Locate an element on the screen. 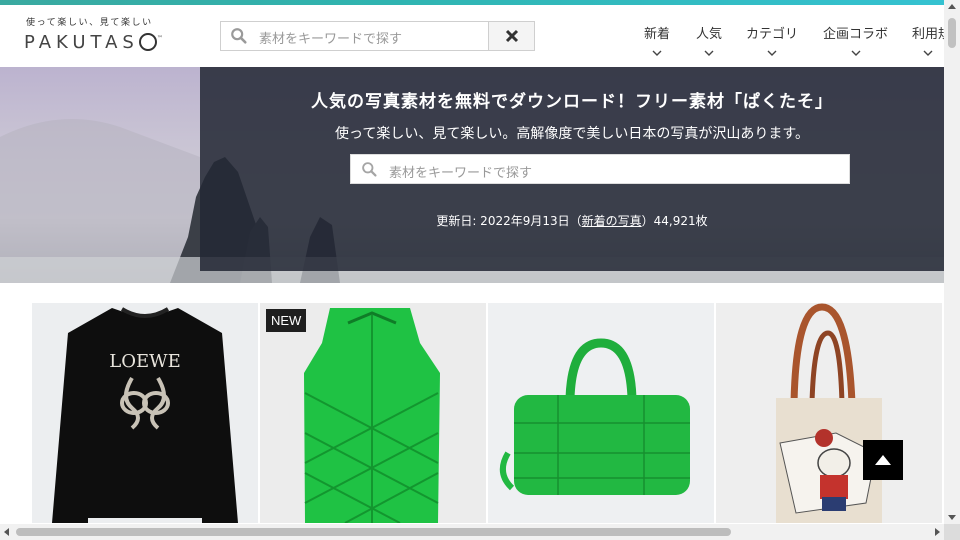 The image size is (960, 540). black-sweatshirt-image: LOEWE is located at coordinates (145, 413).